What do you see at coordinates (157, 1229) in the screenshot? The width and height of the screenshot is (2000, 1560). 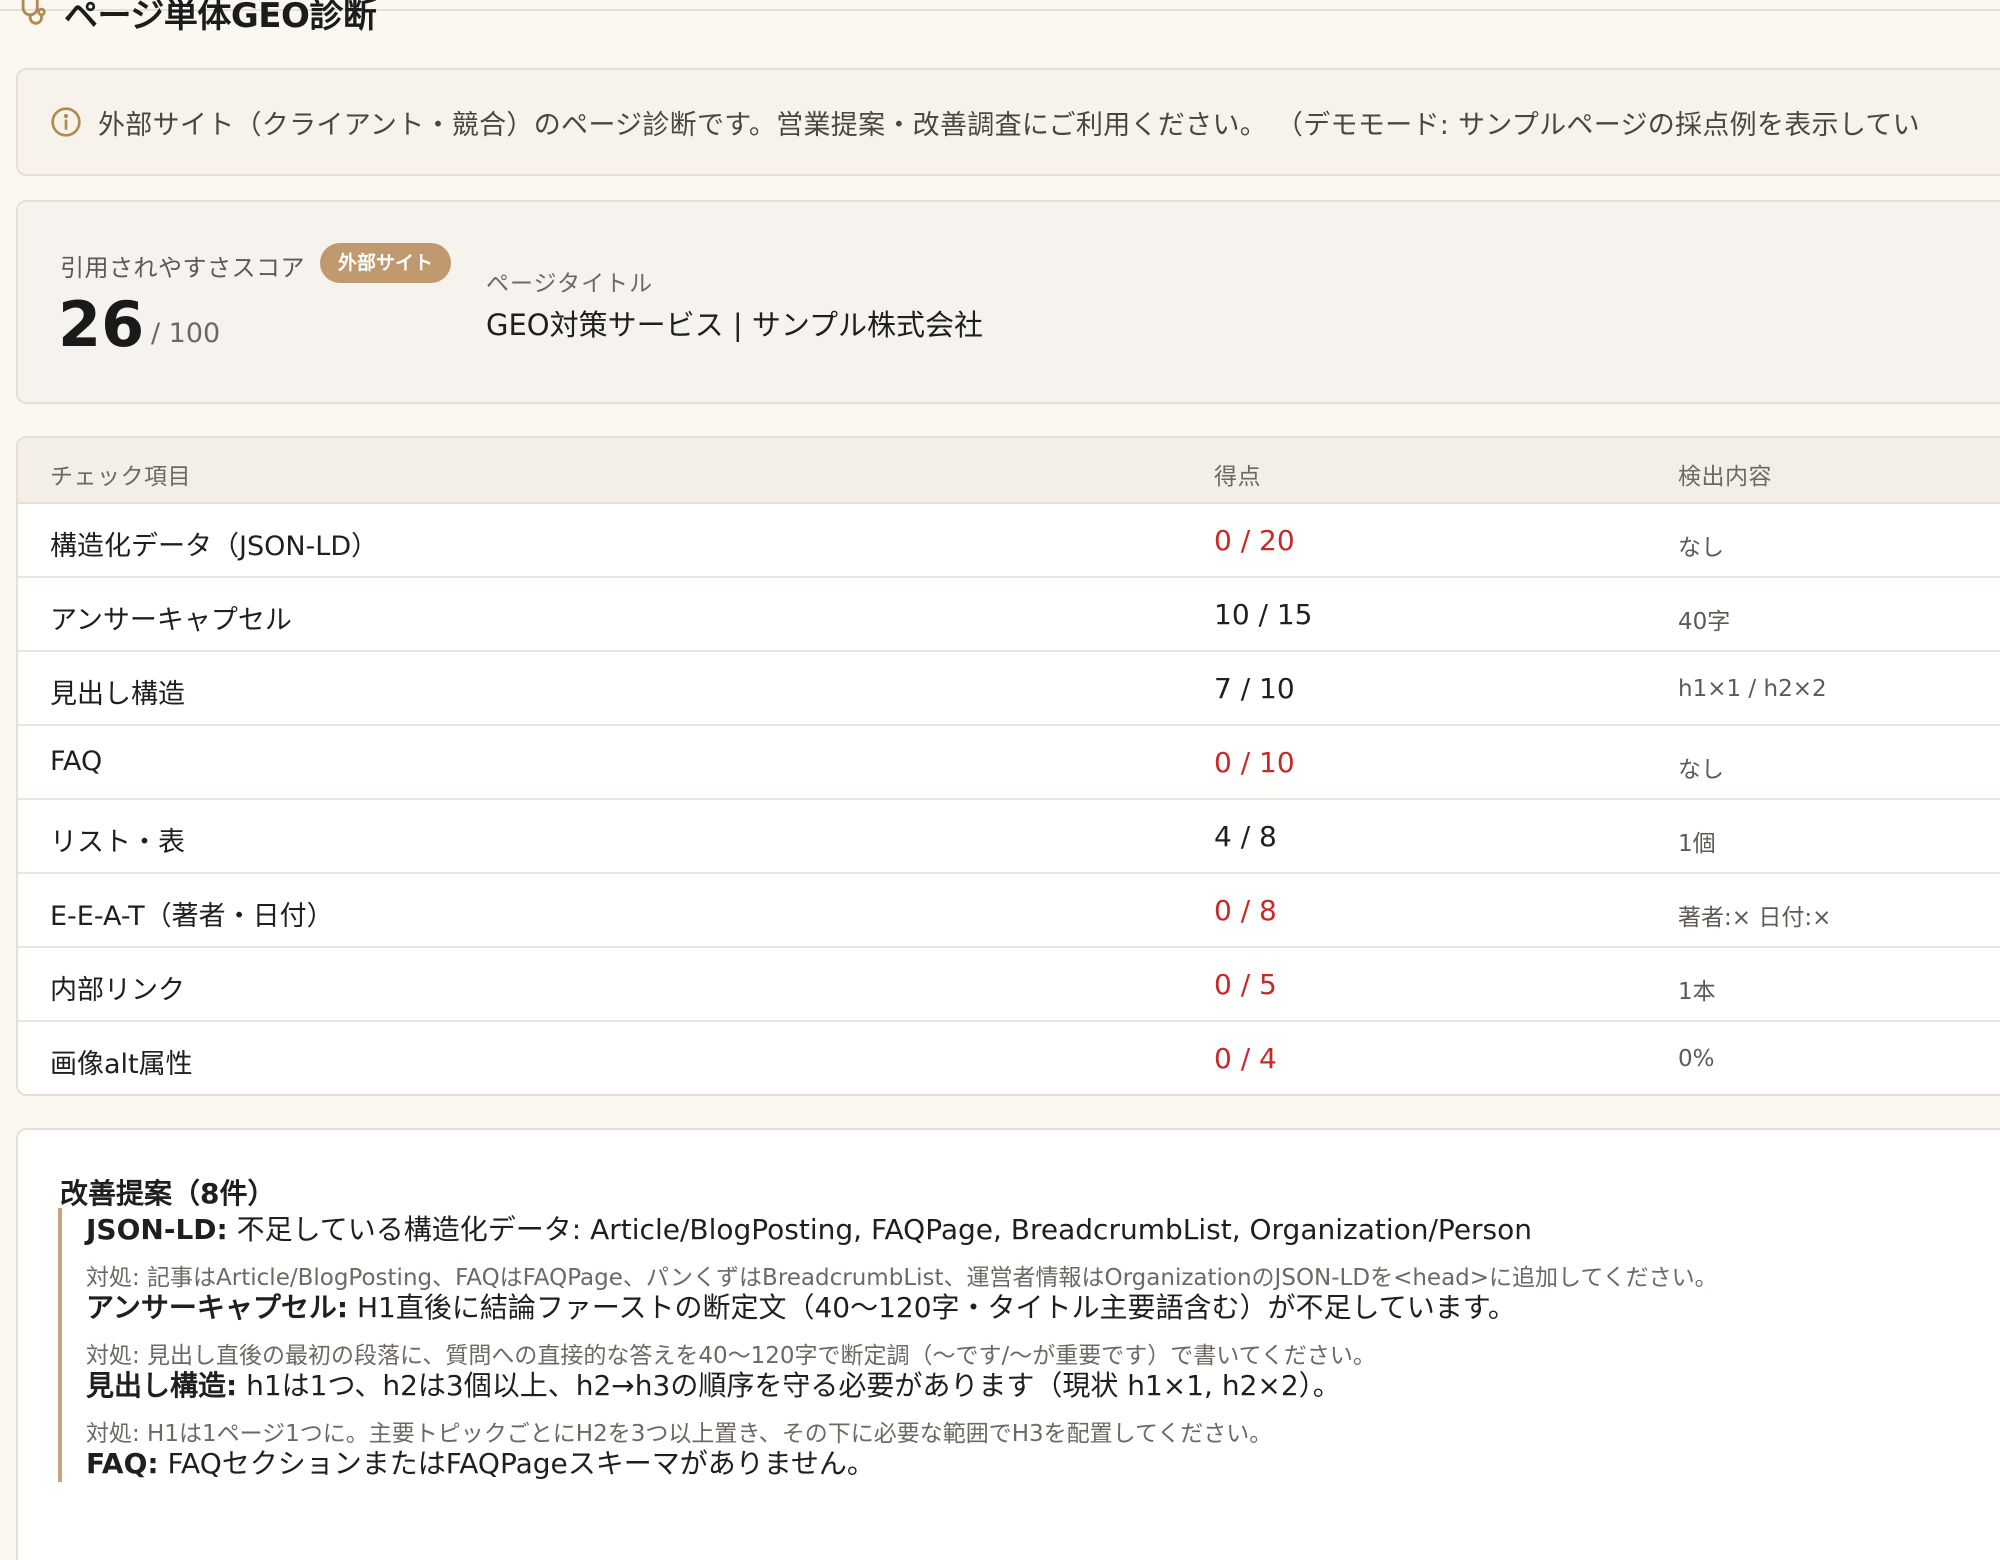 I see `suggestion-label: JSON-LD:` at bounding box center [157, 1229].